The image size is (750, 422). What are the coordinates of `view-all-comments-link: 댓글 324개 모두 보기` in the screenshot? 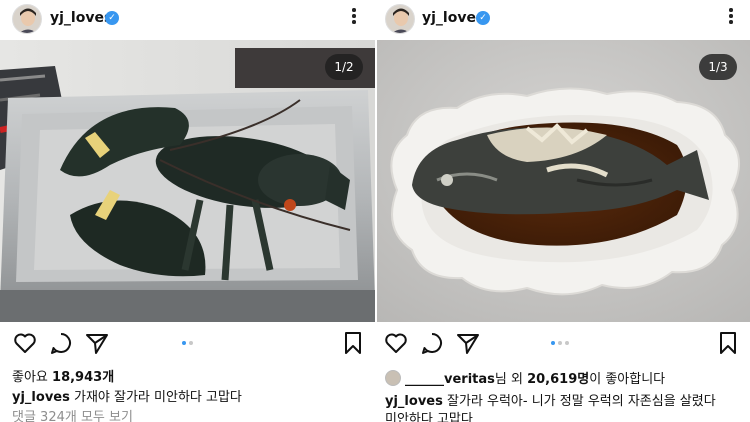 It's located at (72, 414).